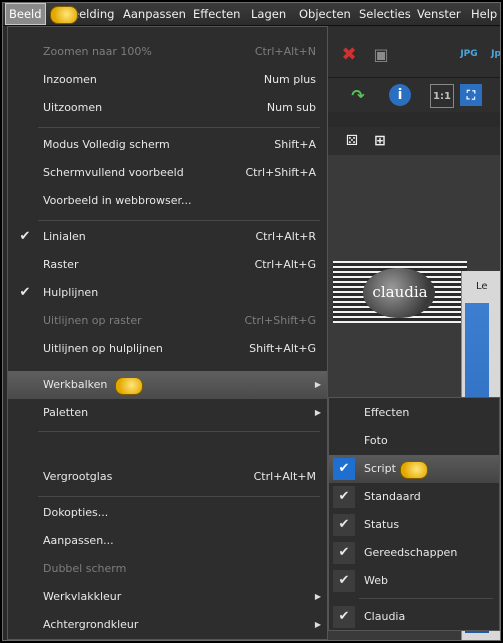 The height and width of the screenshot is (643, 503). Describe the element at coordinates (358, 95) in the screenshot. I see `redo-icon: ↷` at that location.